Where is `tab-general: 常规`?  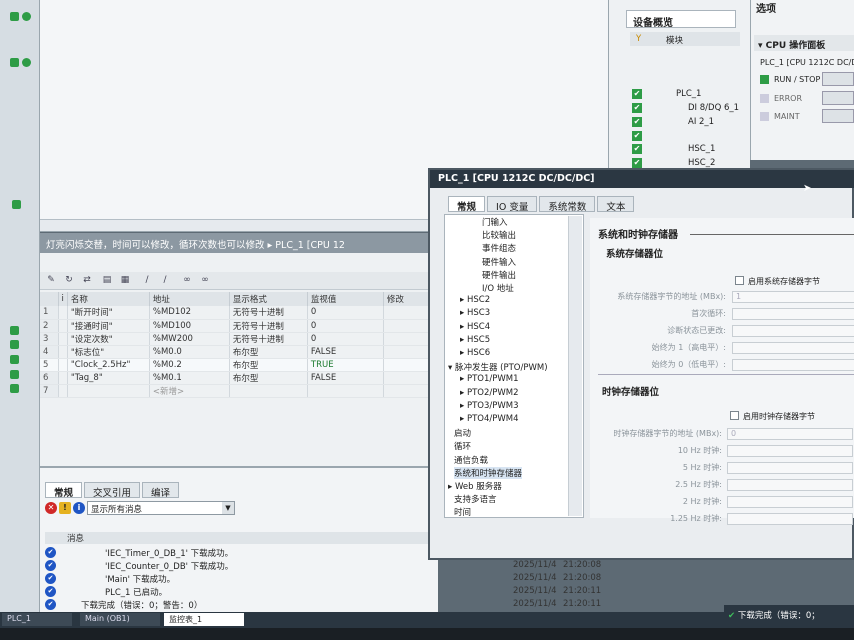
tab-general: 常规 is located at coordinates (64, 490).